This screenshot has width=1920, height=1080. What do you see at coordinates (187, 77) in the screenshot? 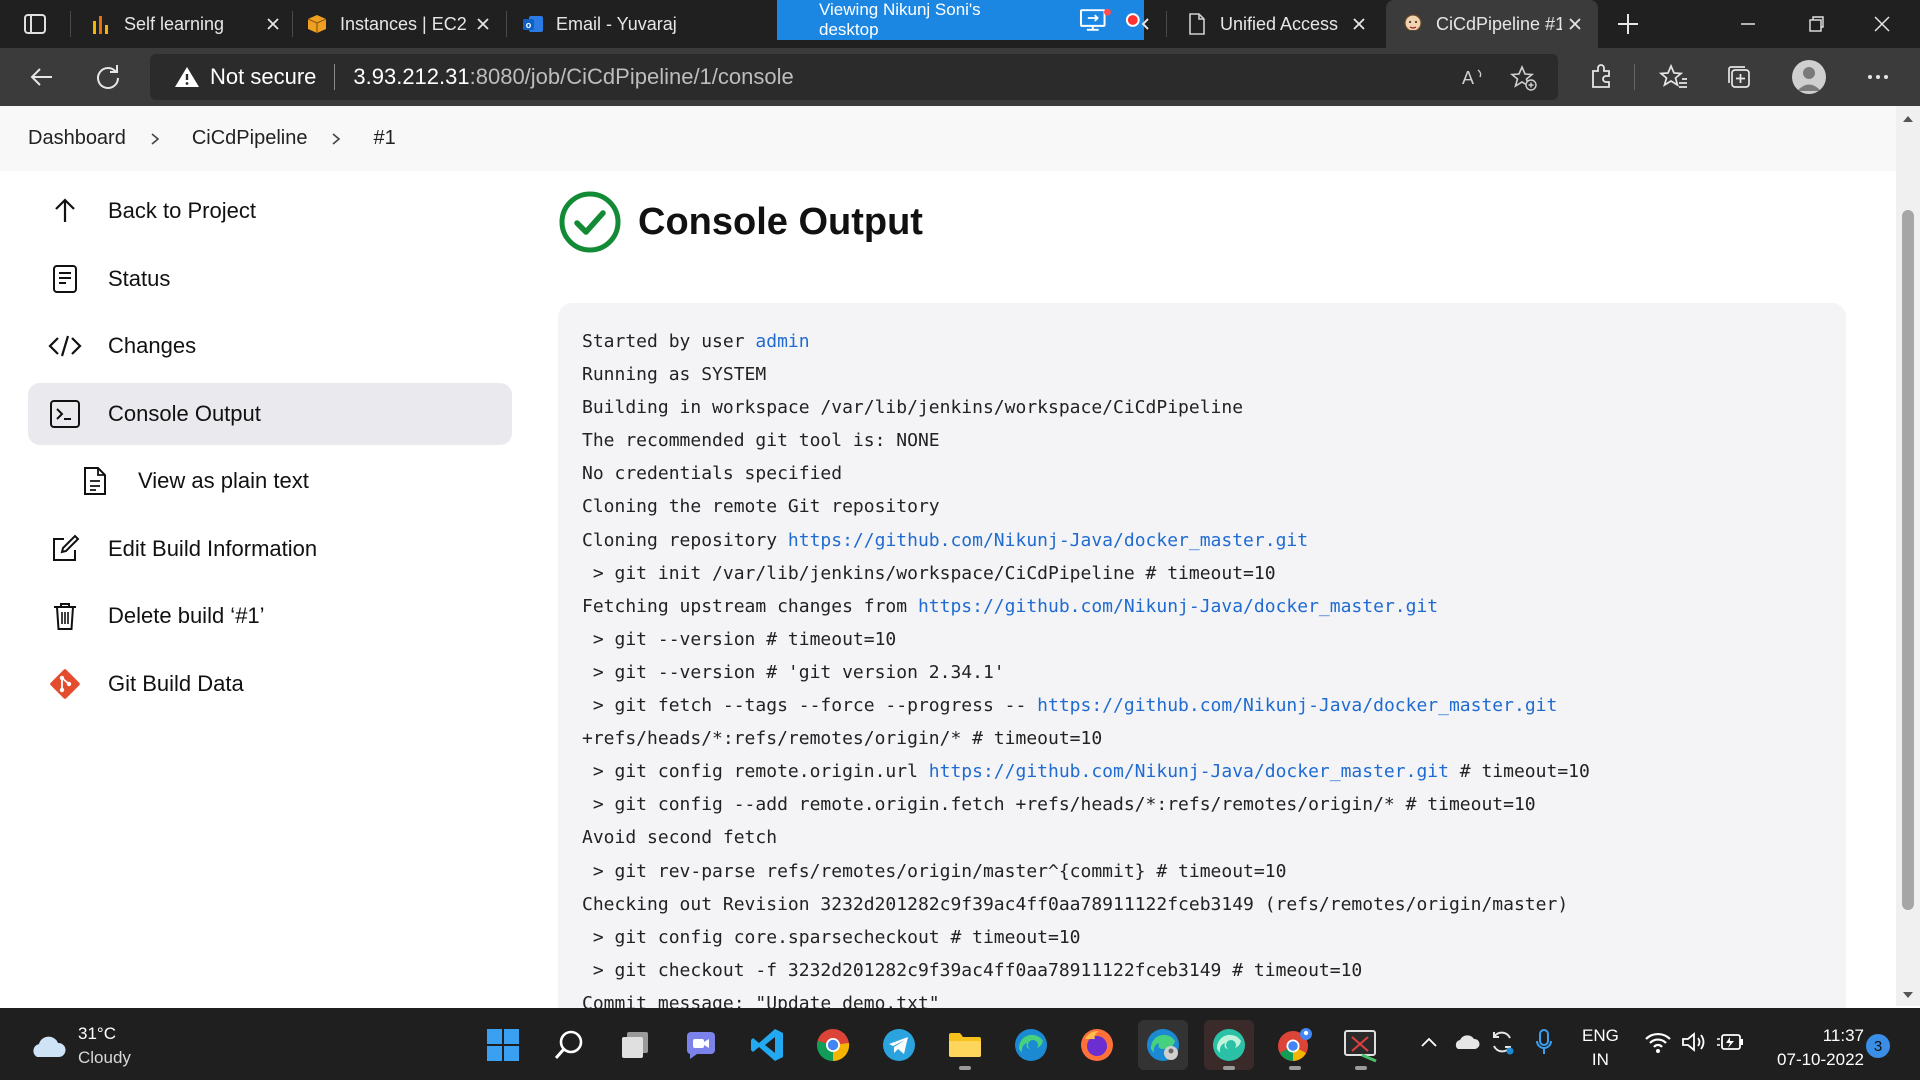
I see `warning-icon` at bounding box center [187, 77].